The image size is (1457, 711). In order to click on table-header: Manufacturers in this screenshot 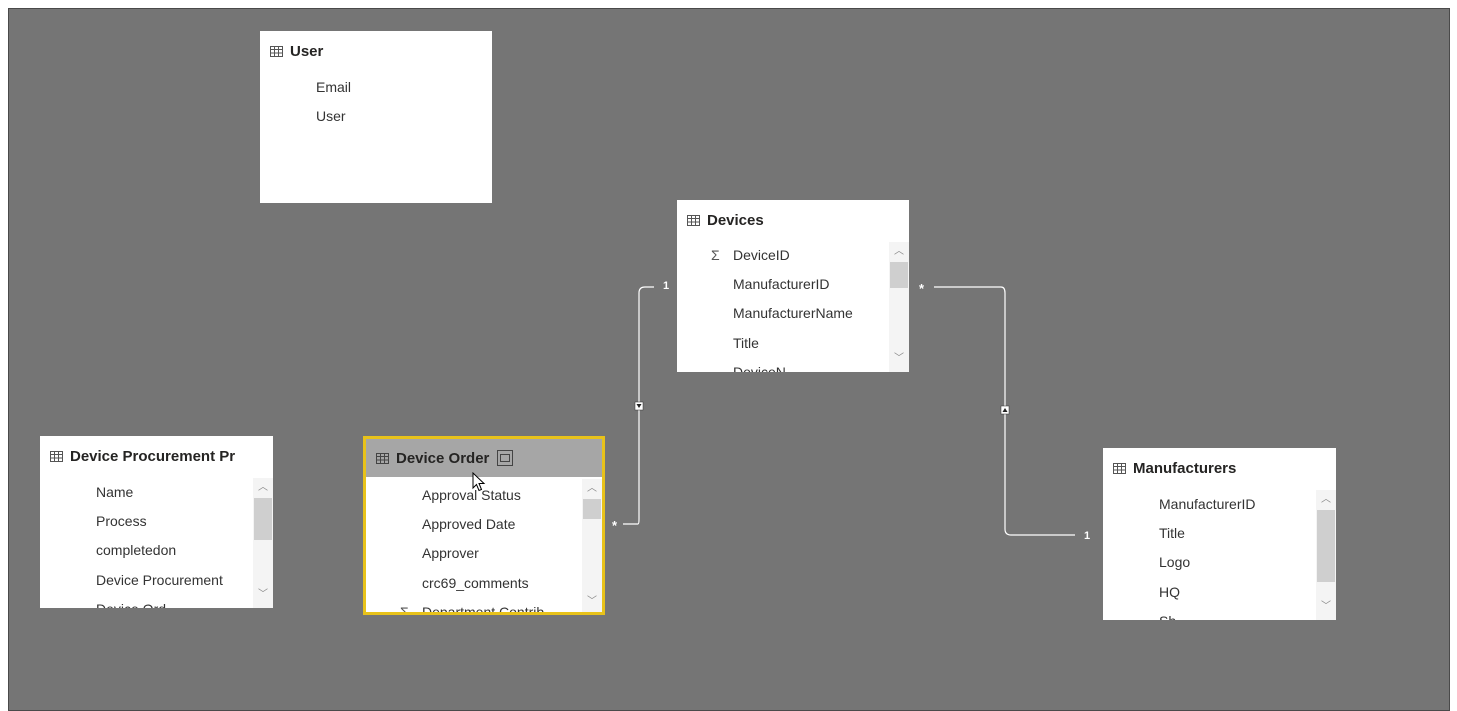, I will do `click(1219, 468)`.